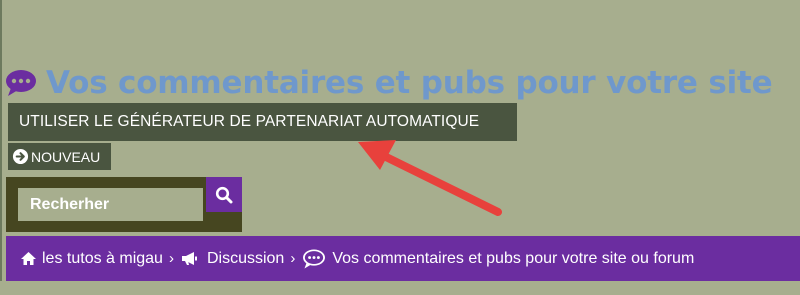  I want to click on search-input, so click(110, 204).